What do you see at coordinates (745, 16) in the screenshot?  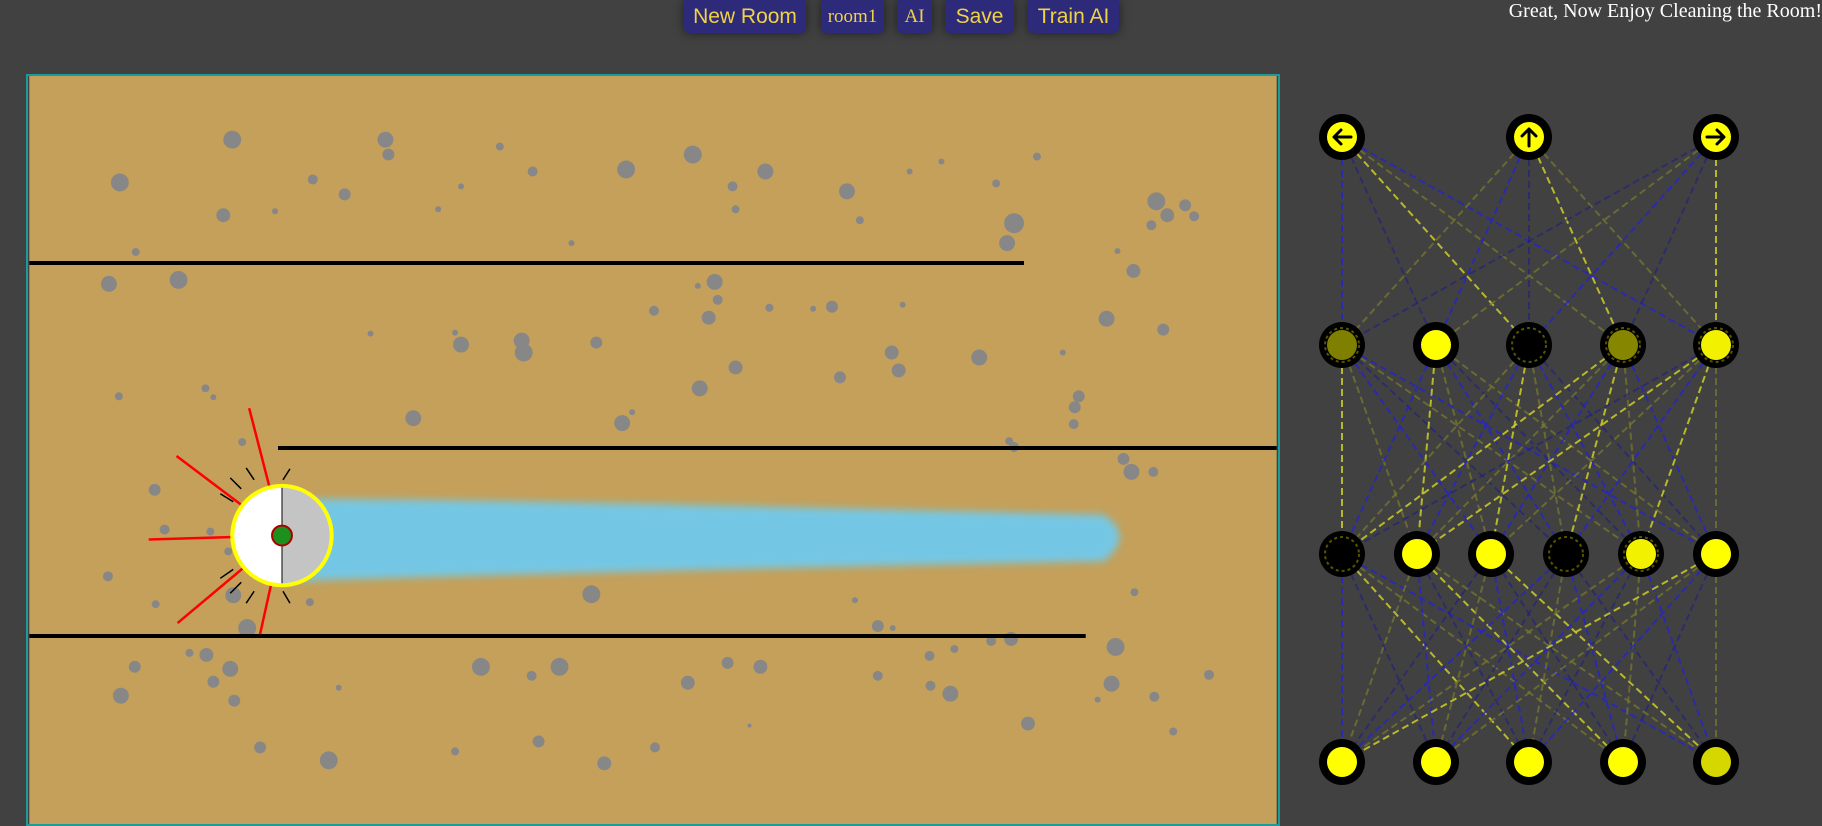 I see `new-room-button: New Room` at bounding box center [745, 16].